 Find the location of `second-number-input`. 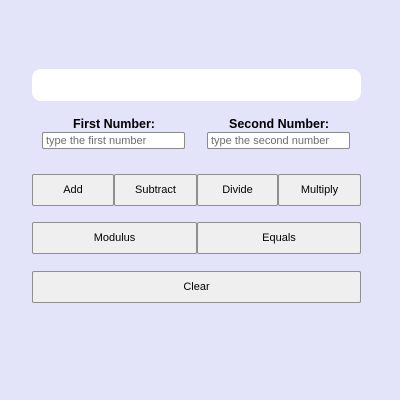

second-number-input is located at coordinates (278, 140).